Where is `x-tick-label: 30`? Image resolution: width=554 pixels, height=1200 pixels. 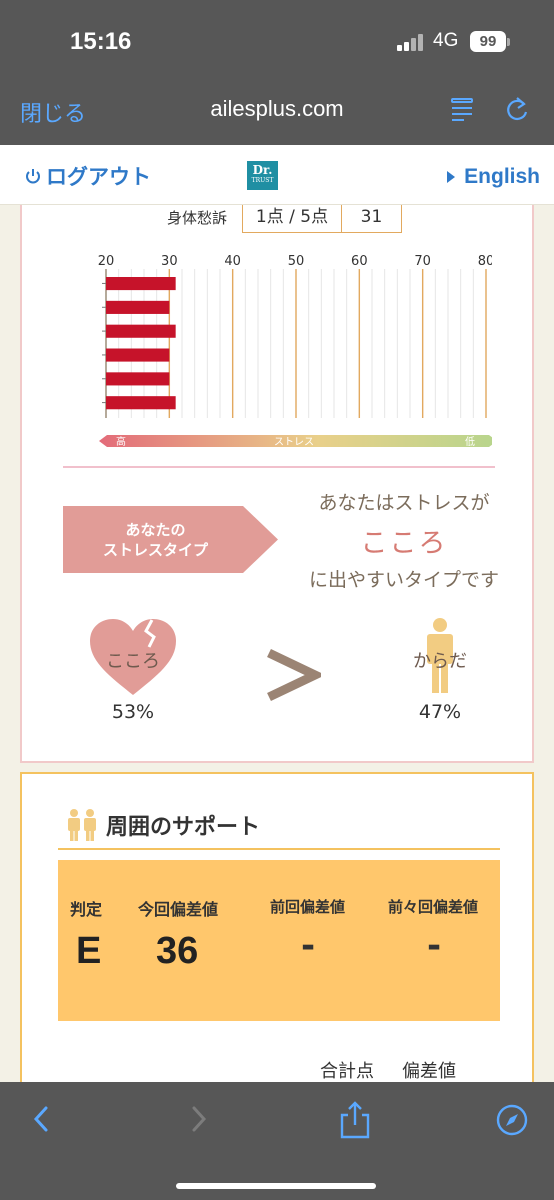 x-tick-label: 30 is located at coordinates (169, 261).